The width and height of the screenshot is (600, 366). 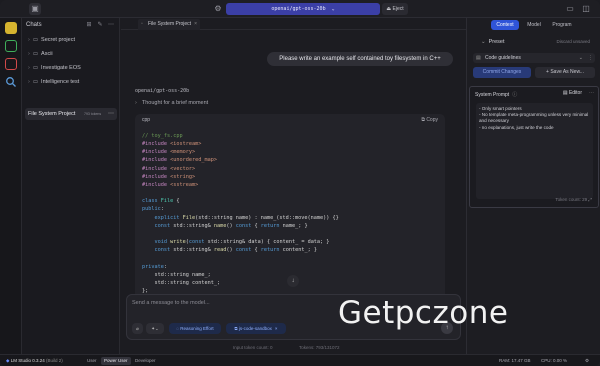 I want to click on models-folder-nav-icon, so click(x=11, y=64).